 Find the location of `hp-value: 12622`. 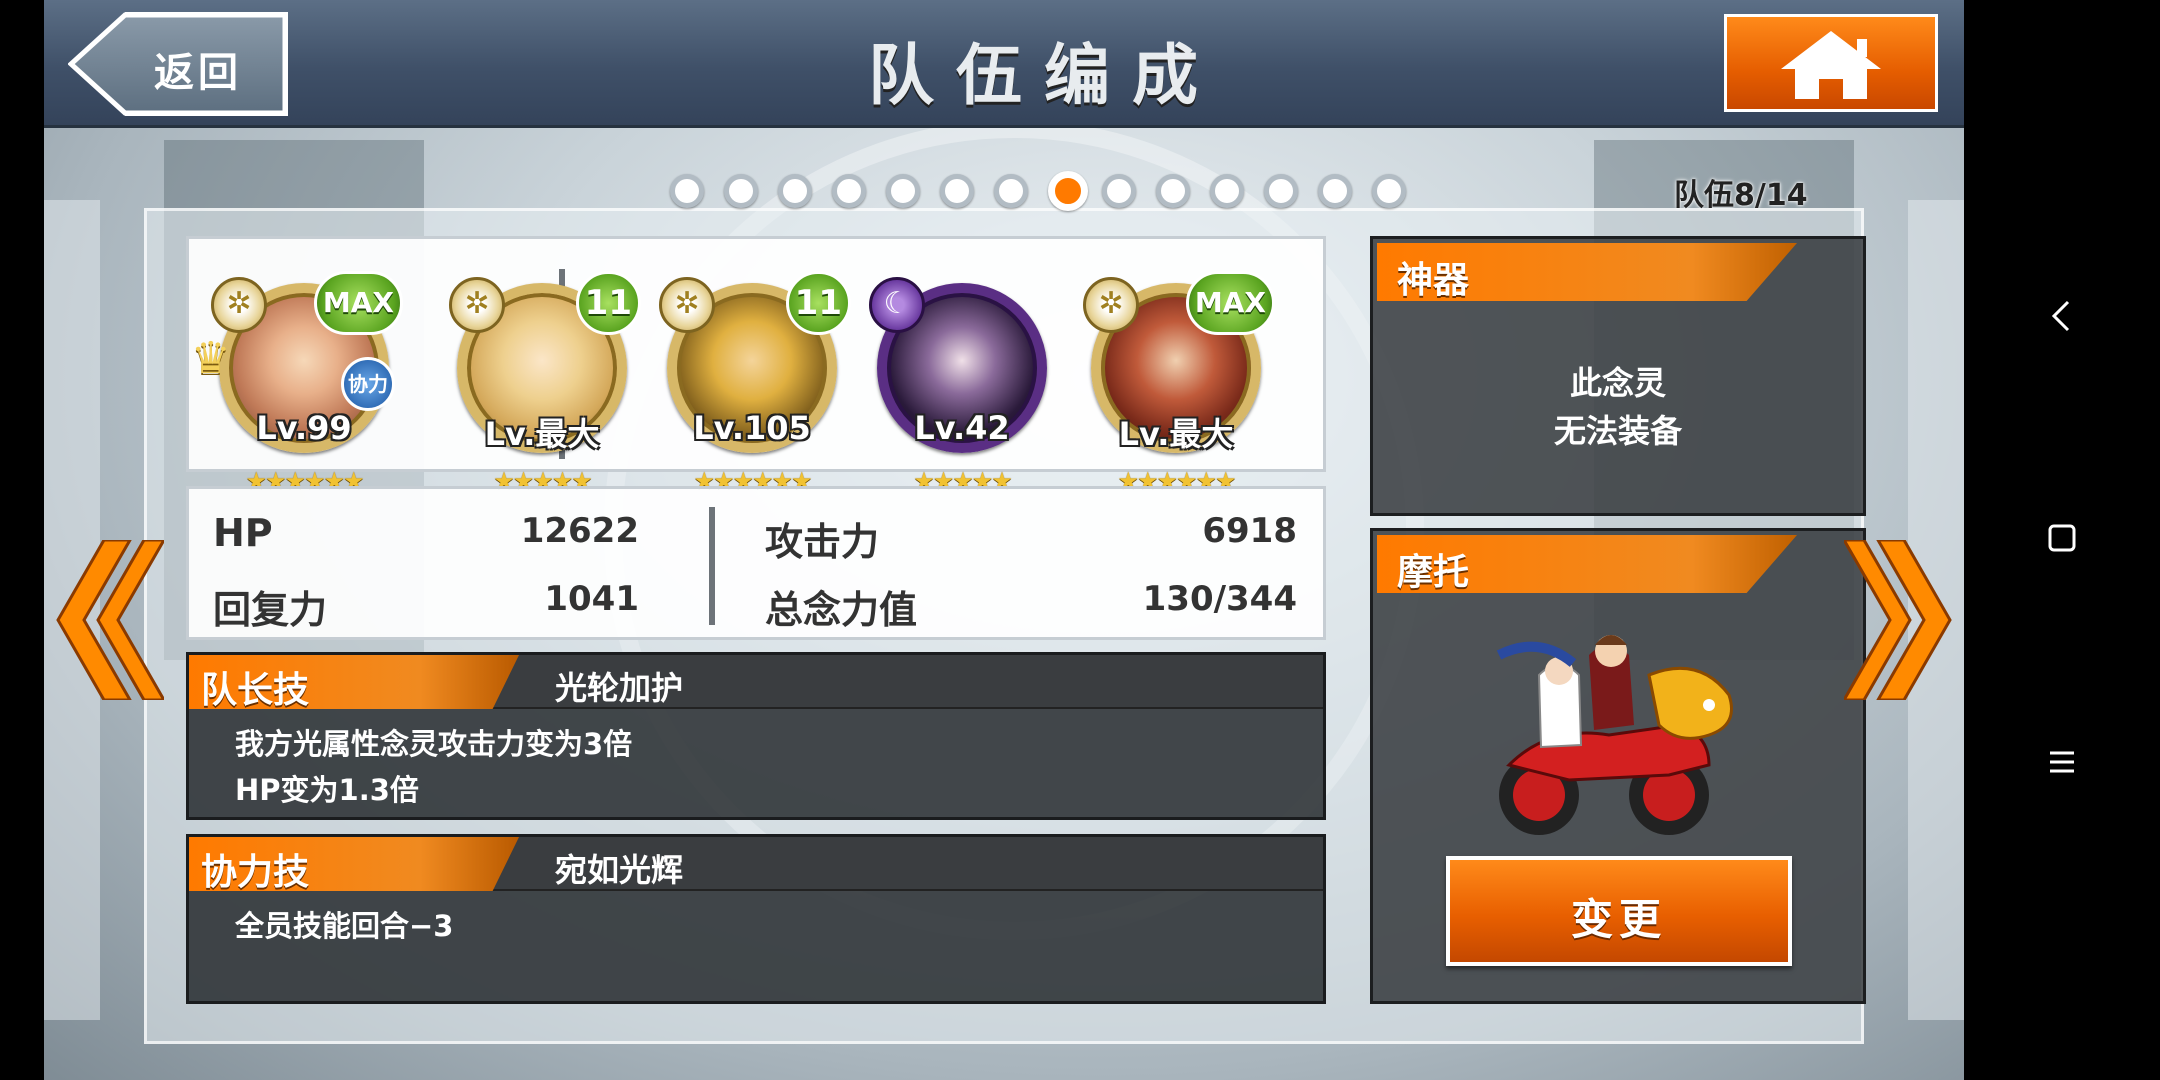

hp-value: 12622 is located at coordinates (579, 531).